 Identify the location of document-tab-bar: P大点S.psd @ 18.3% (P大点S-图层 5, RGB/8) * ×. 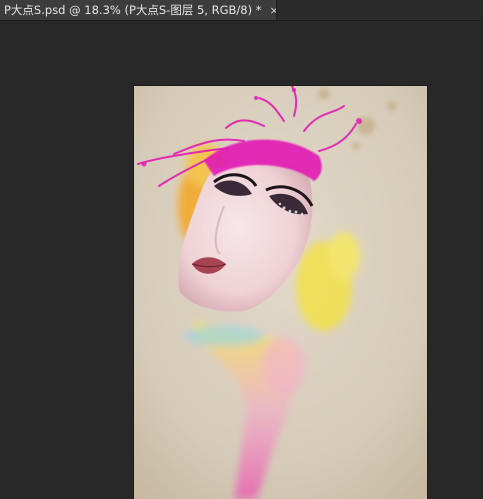
(241, 10).